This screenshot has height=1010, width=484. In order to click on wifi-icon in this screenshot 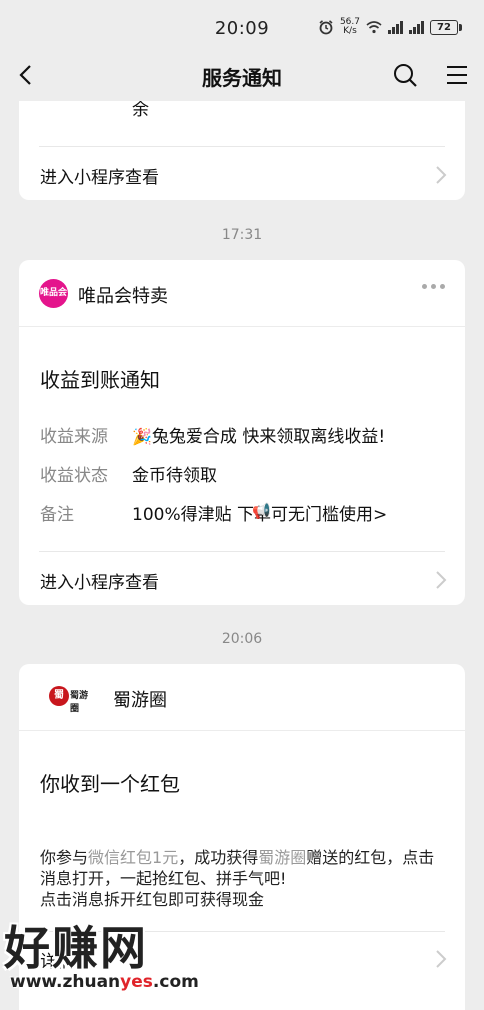, I will do `click(374, 27)`.